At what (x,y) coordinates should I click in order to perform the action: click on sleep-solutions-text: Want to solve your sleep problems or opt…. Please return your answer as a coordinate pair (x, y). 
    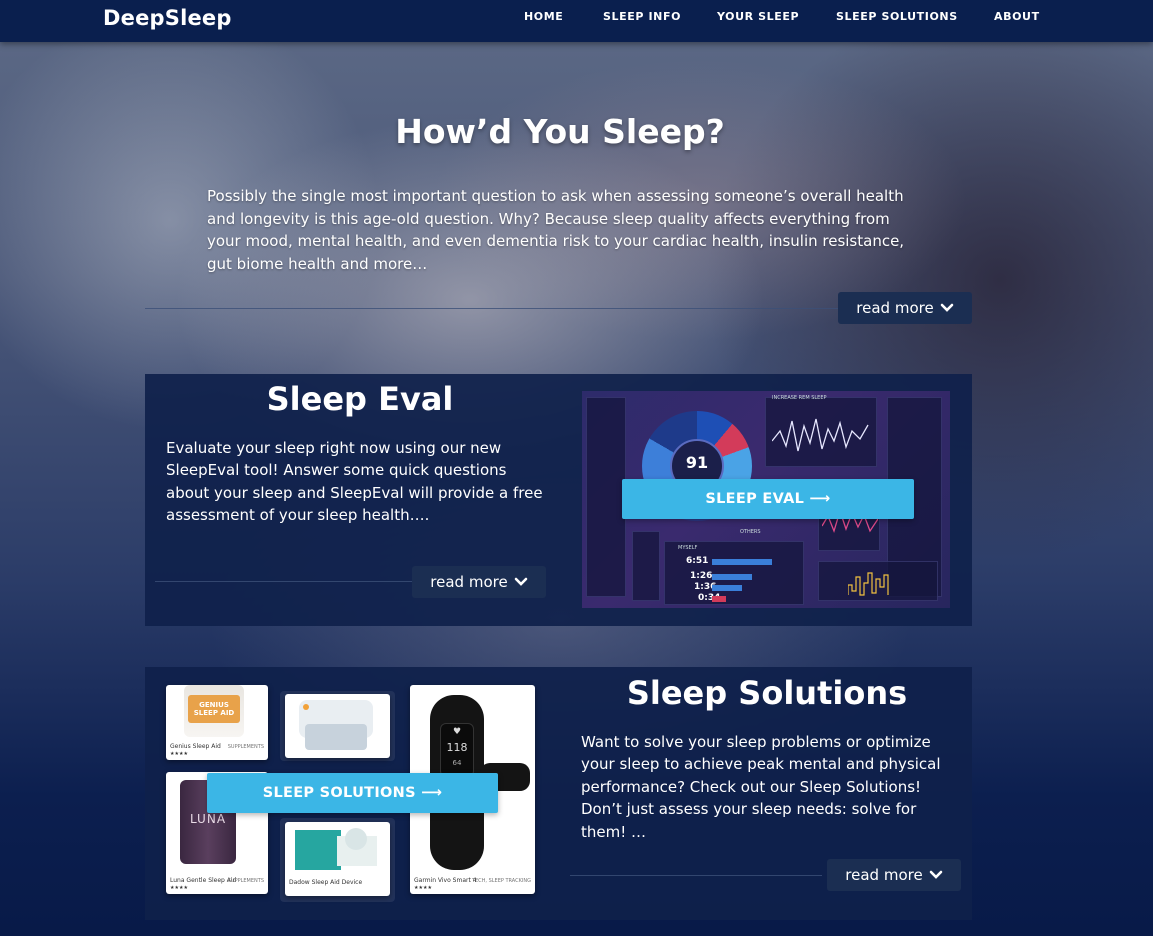
    Looking at the image, I should click on (761, 787).